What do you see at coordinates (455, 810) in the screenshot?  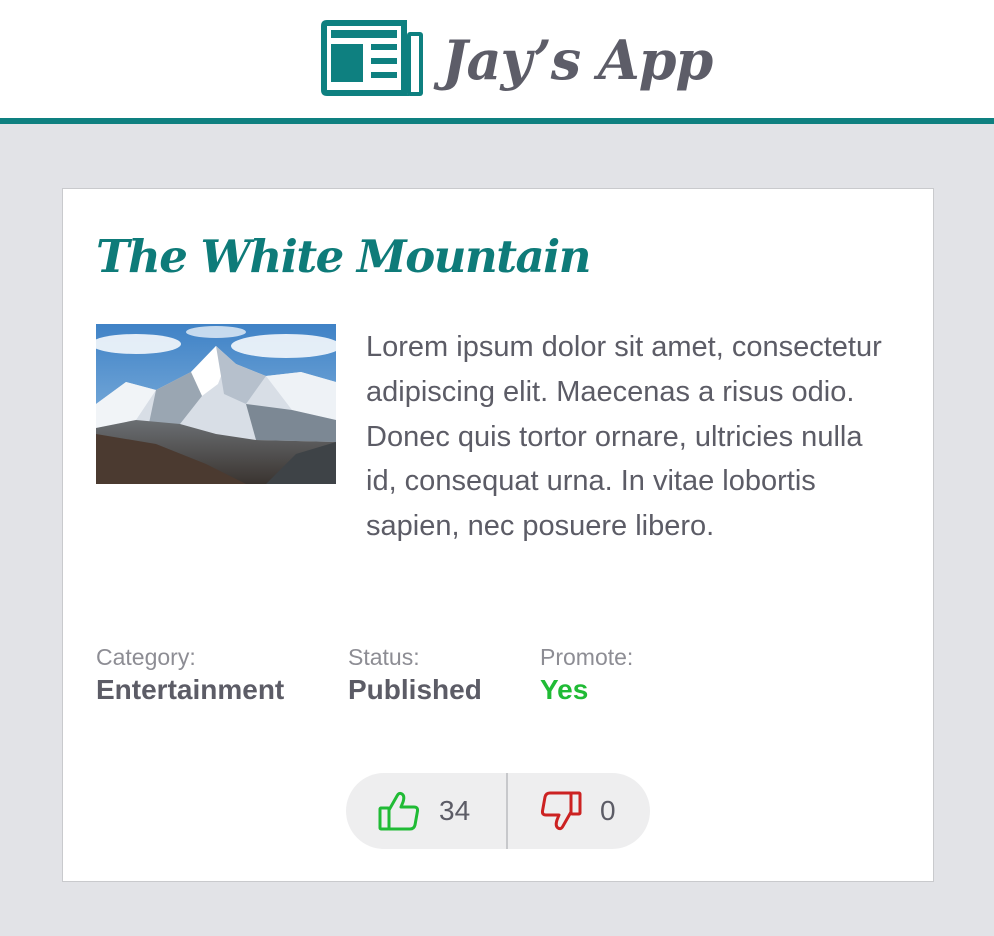 I see `upvote-count: 34` at bounding box center [455, 810].